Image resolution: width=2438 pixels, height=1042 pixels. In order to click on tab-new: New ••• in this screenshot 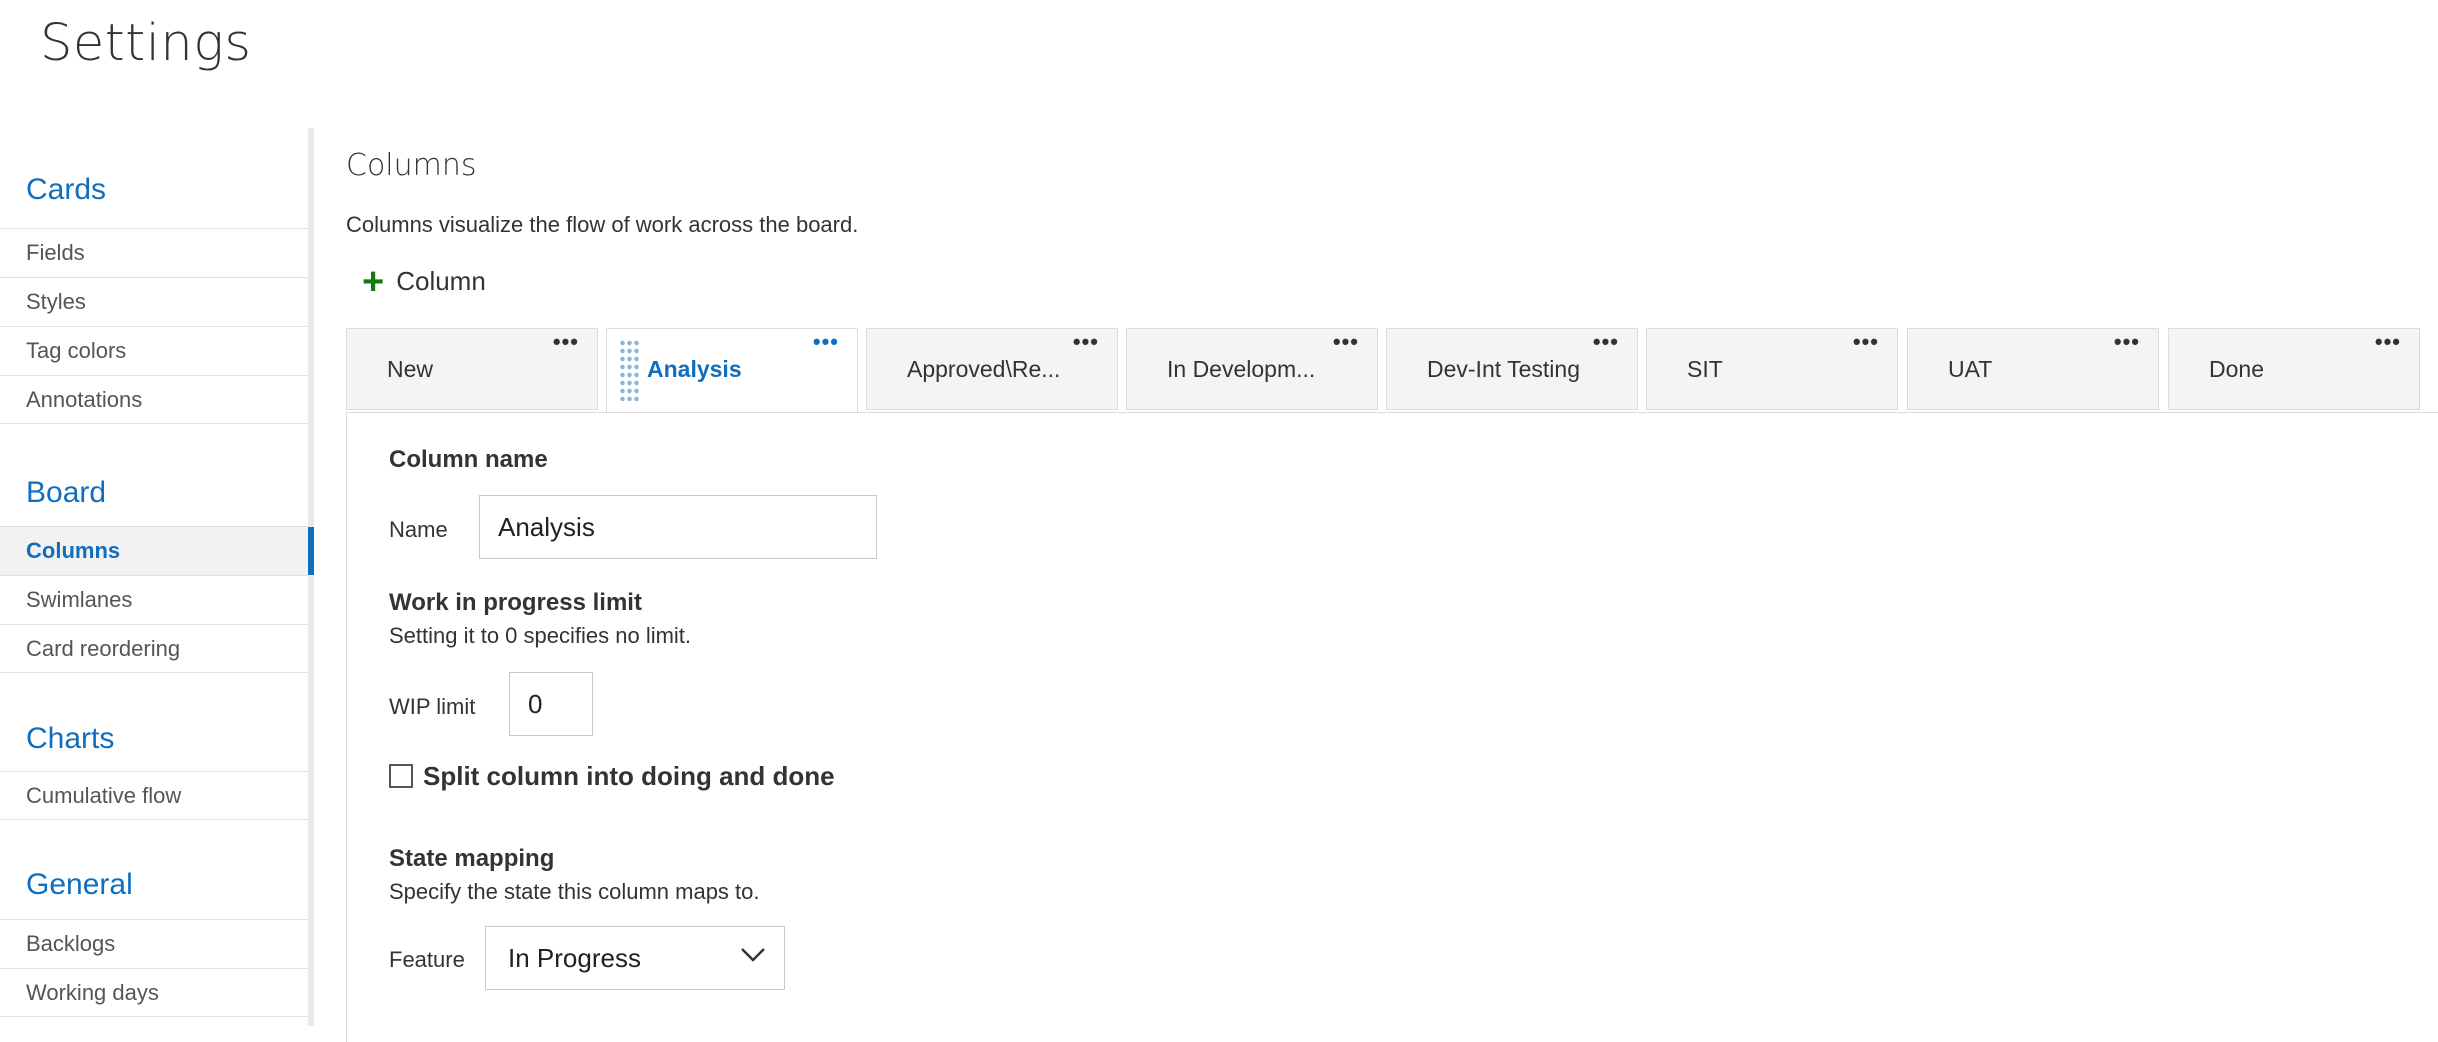, I will do `click(472, 369)`.